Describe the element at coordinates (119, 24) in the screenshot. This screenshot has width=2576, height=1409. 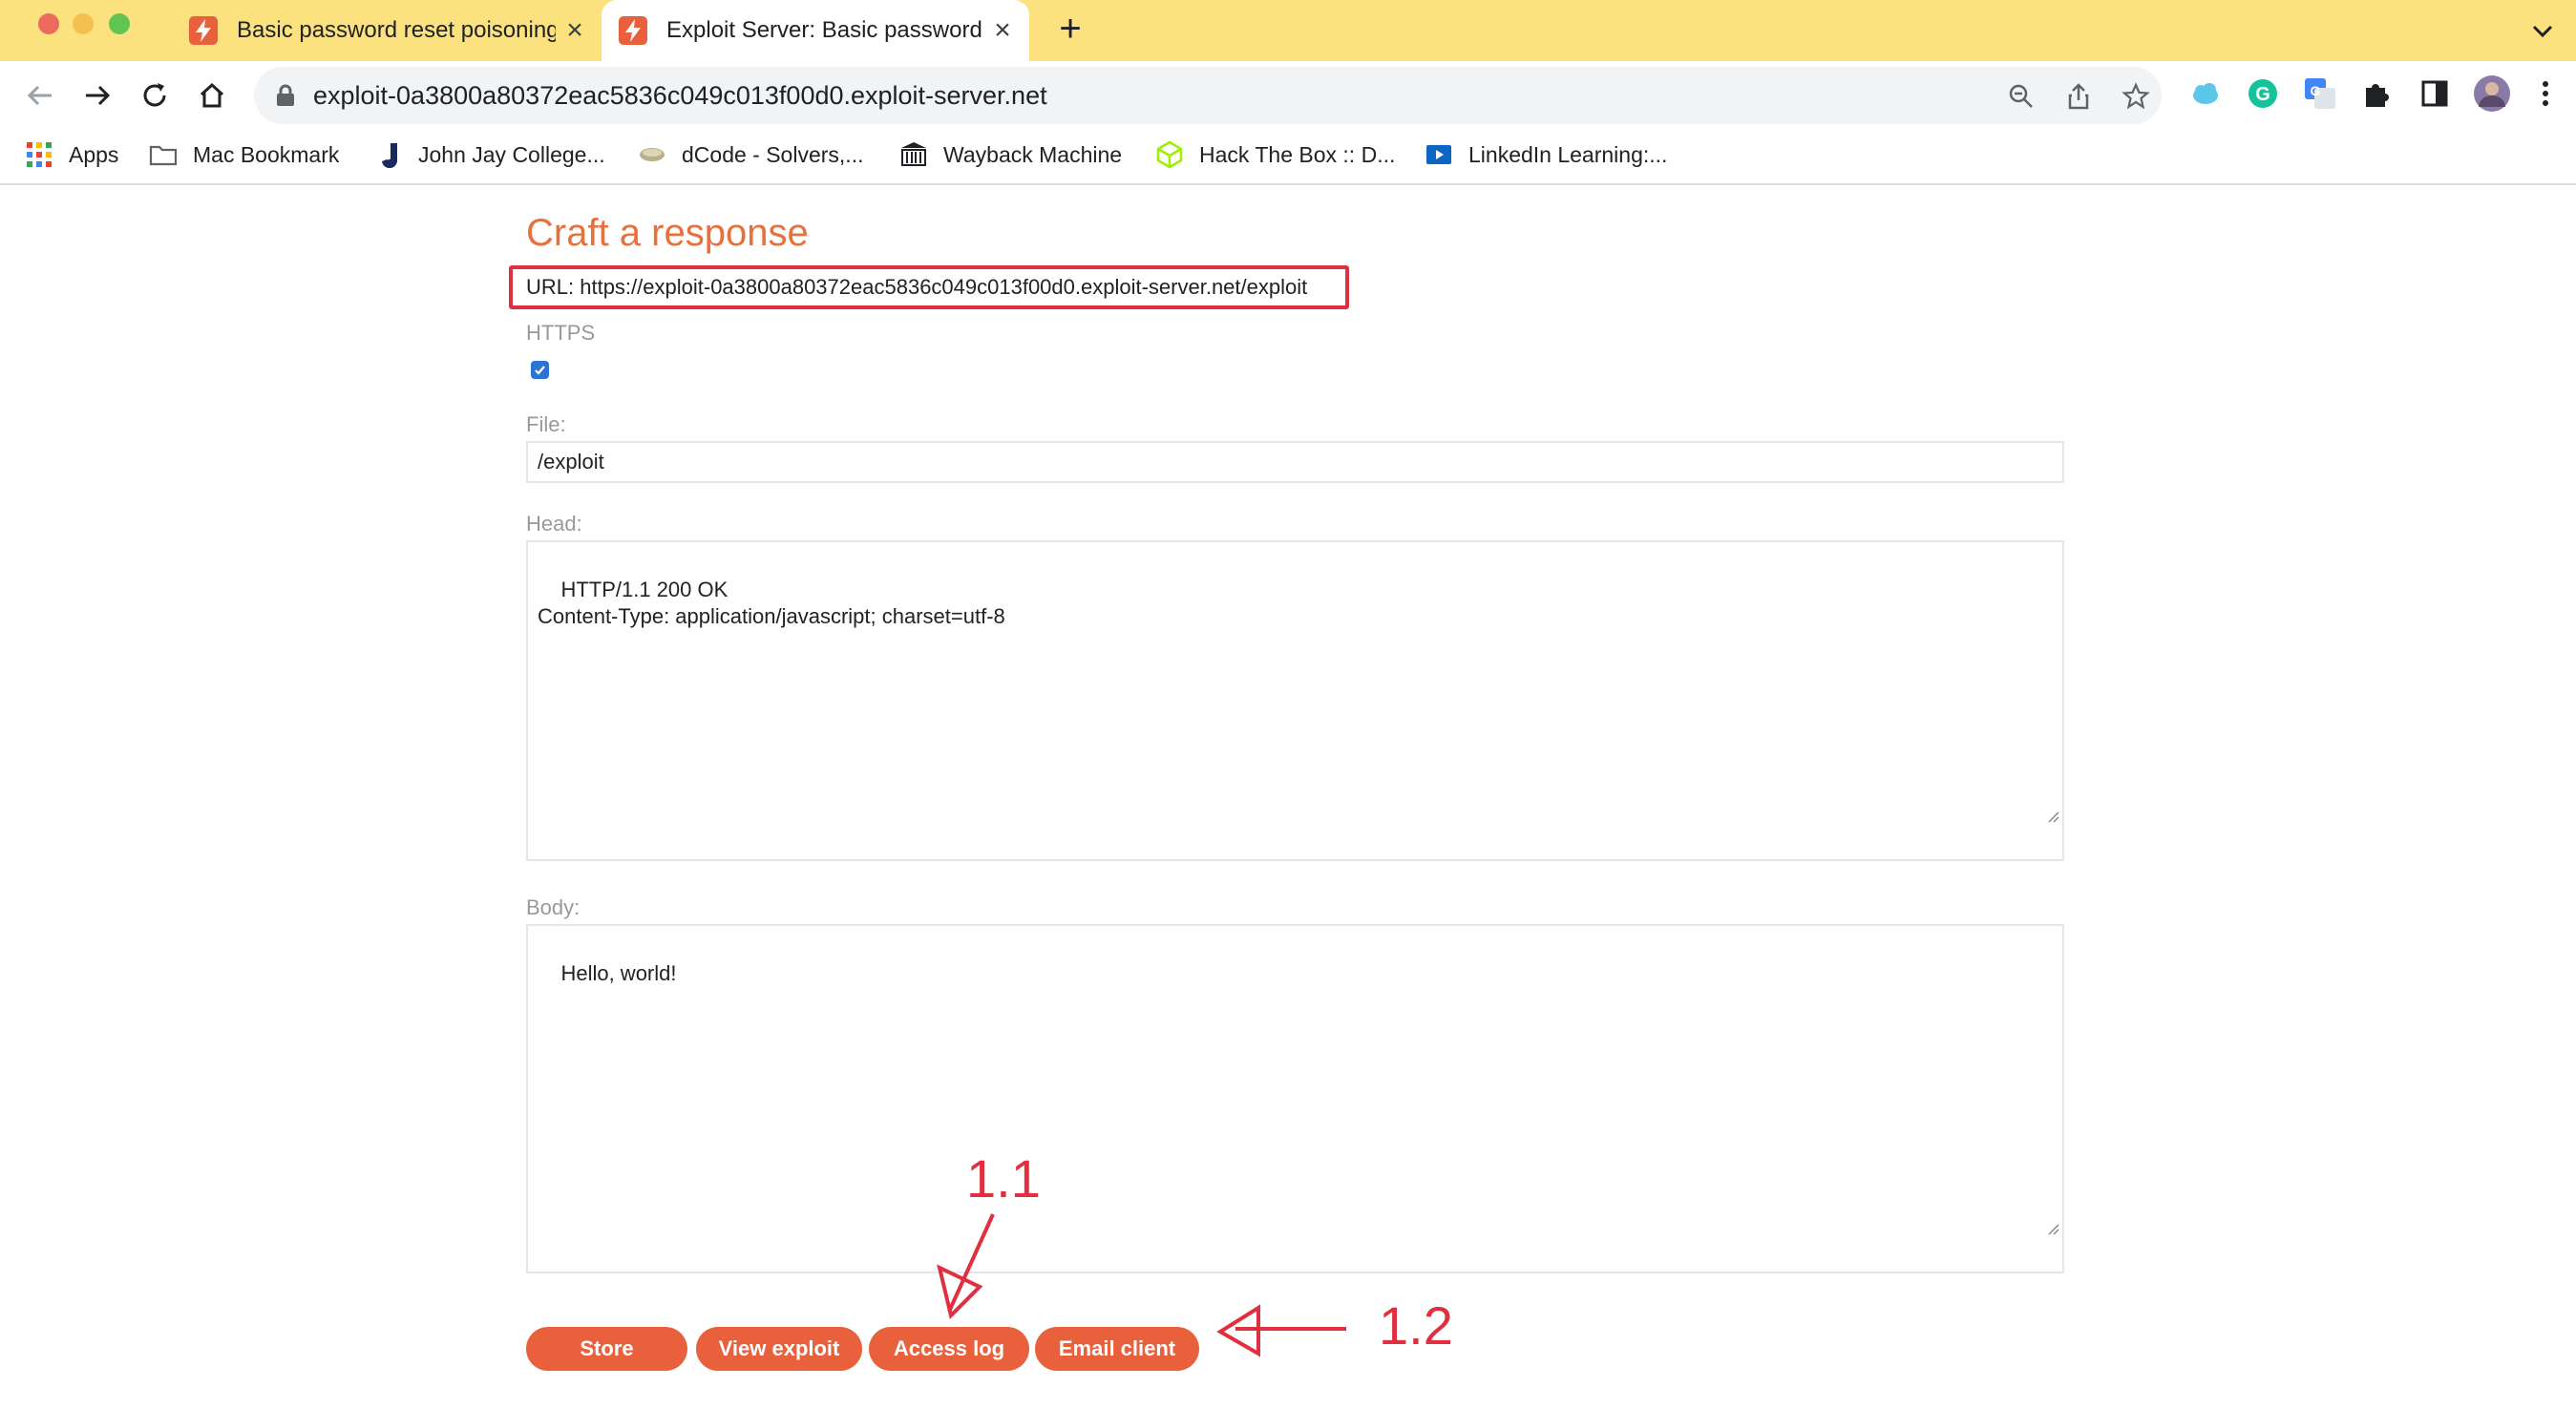
I see `maximize-window-button` at that location.